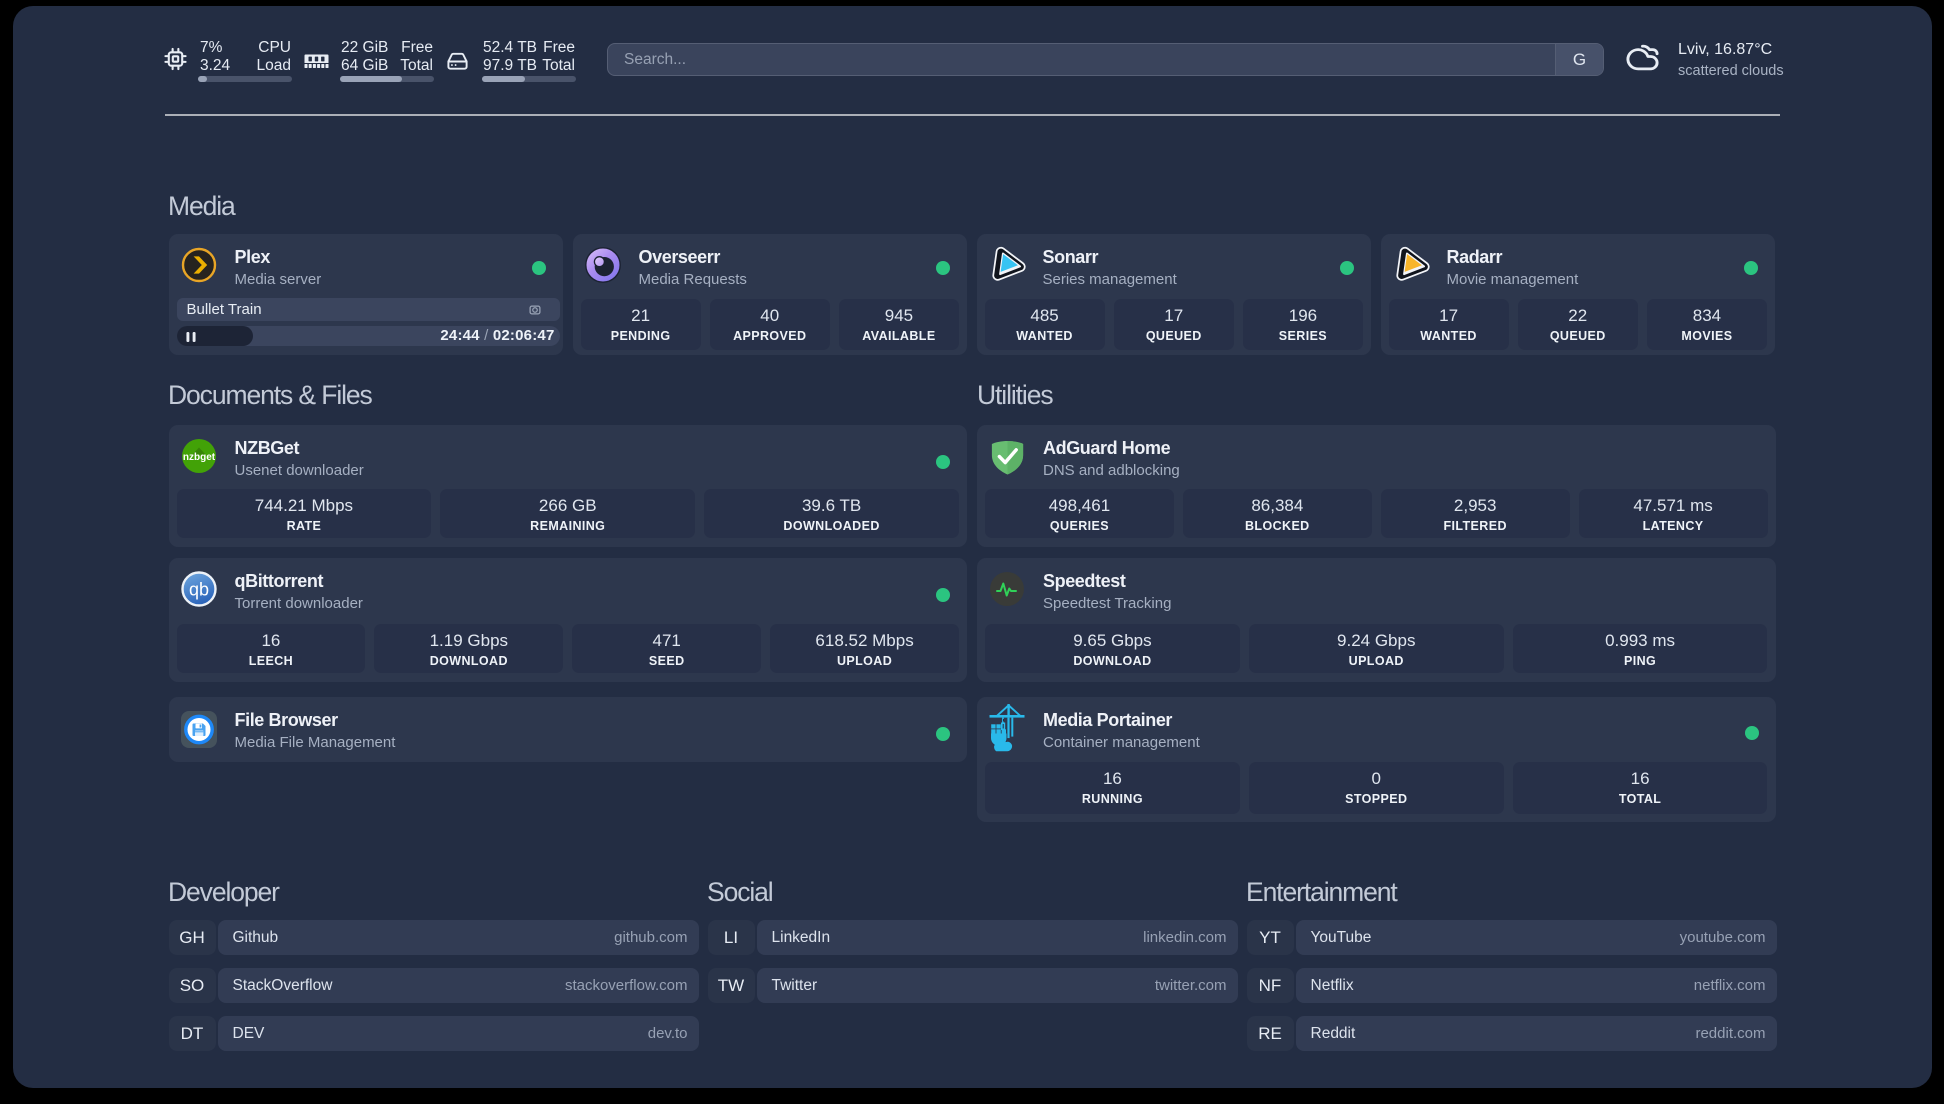 Image resolution: width=1944 pixels, height=1104 pixels. I want to click on svg-text: nzbget, so click(198, 456).